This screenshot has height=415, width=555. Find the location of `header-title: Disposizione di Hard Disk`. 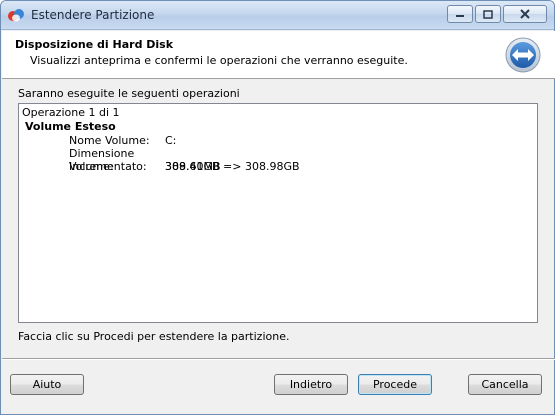

header-title: Disposizione di Hard Disk is located at coordinates (94, 44).